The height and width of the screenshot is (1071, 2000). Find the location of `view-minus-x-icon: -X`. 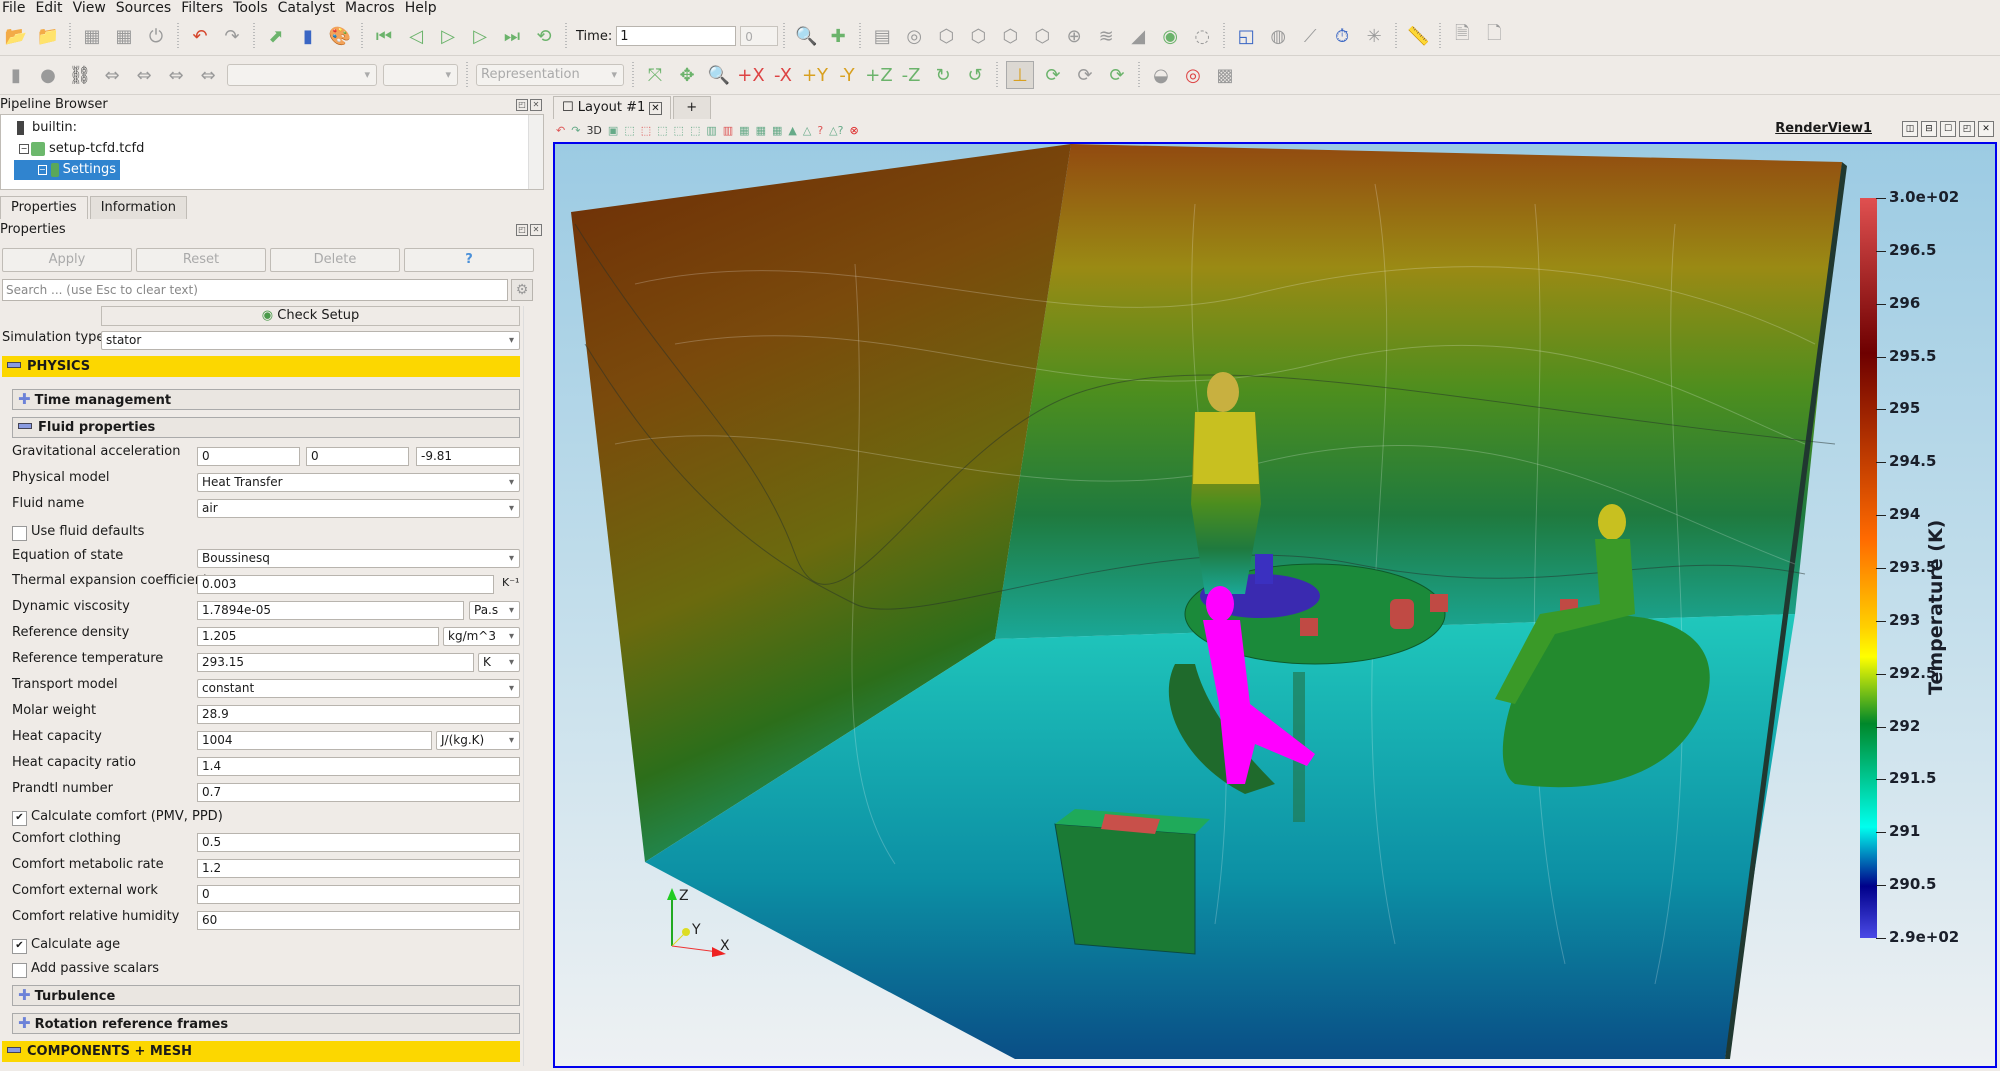

view-minus-x-icon: -X is located at coordinates (783, 75).